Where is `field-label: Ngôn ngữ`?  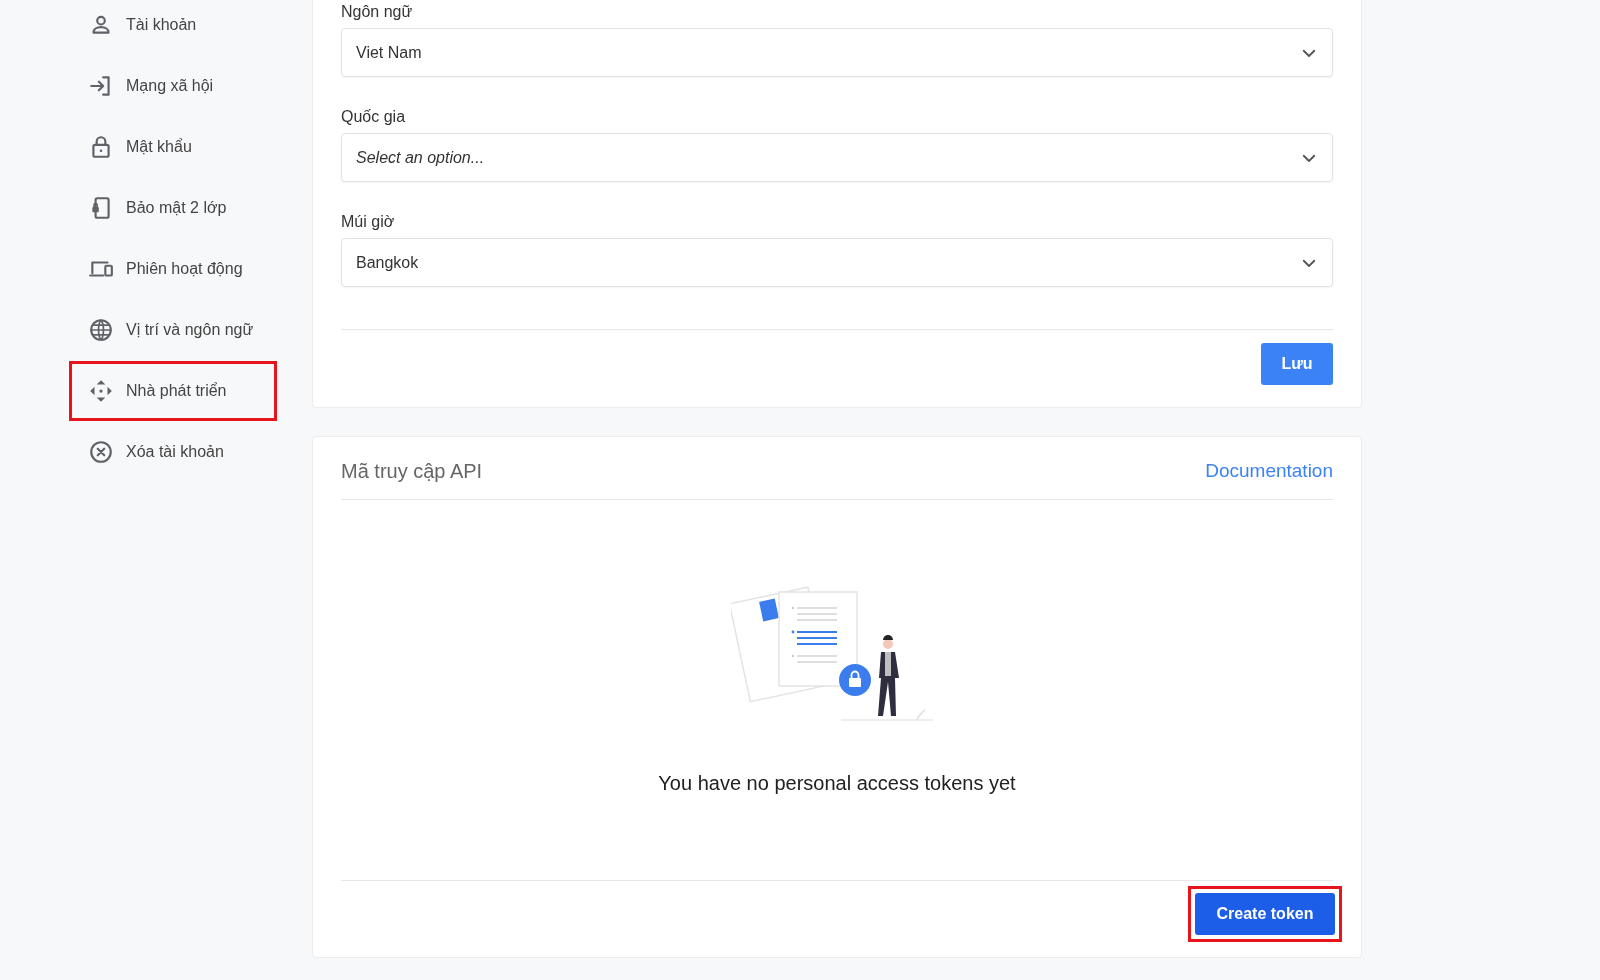
field-label: Ngôn ngữ is located at coordinates (377, 12).